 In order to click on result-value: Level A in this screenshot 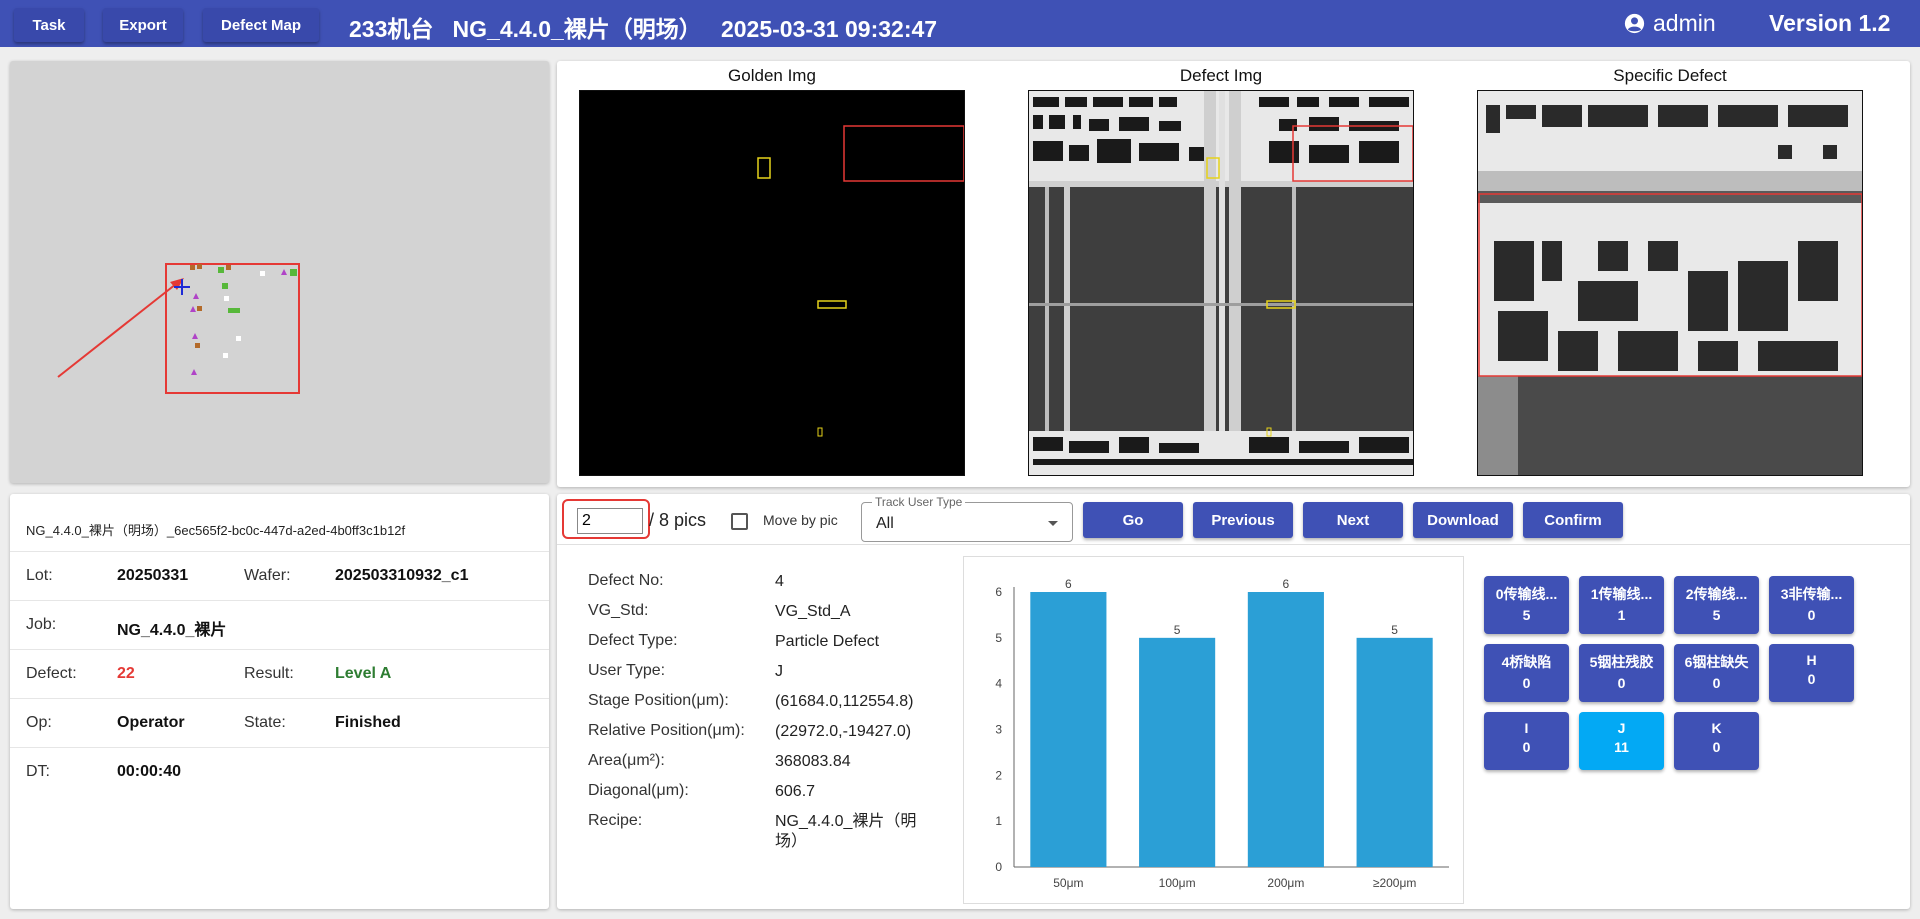, I will do `click(363, 673)`.